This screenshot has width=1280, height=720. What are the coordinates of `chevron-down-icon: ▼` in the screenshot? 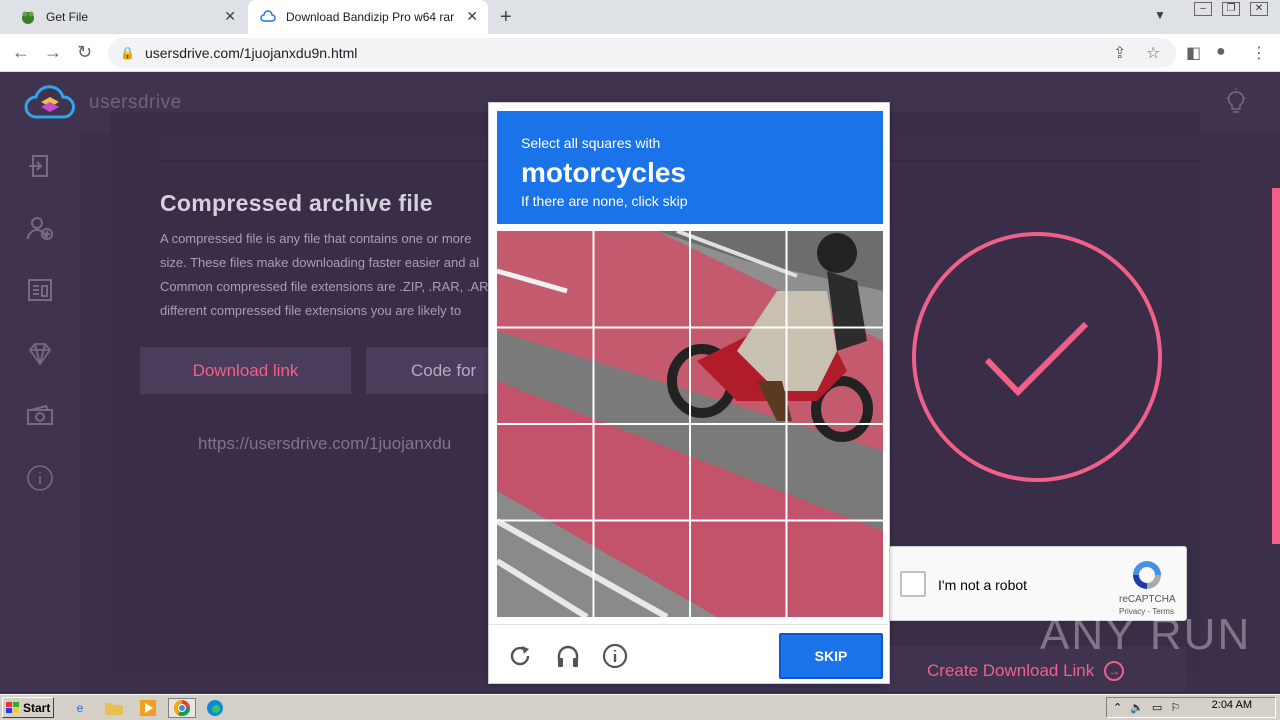 It's located at (1160, 15).